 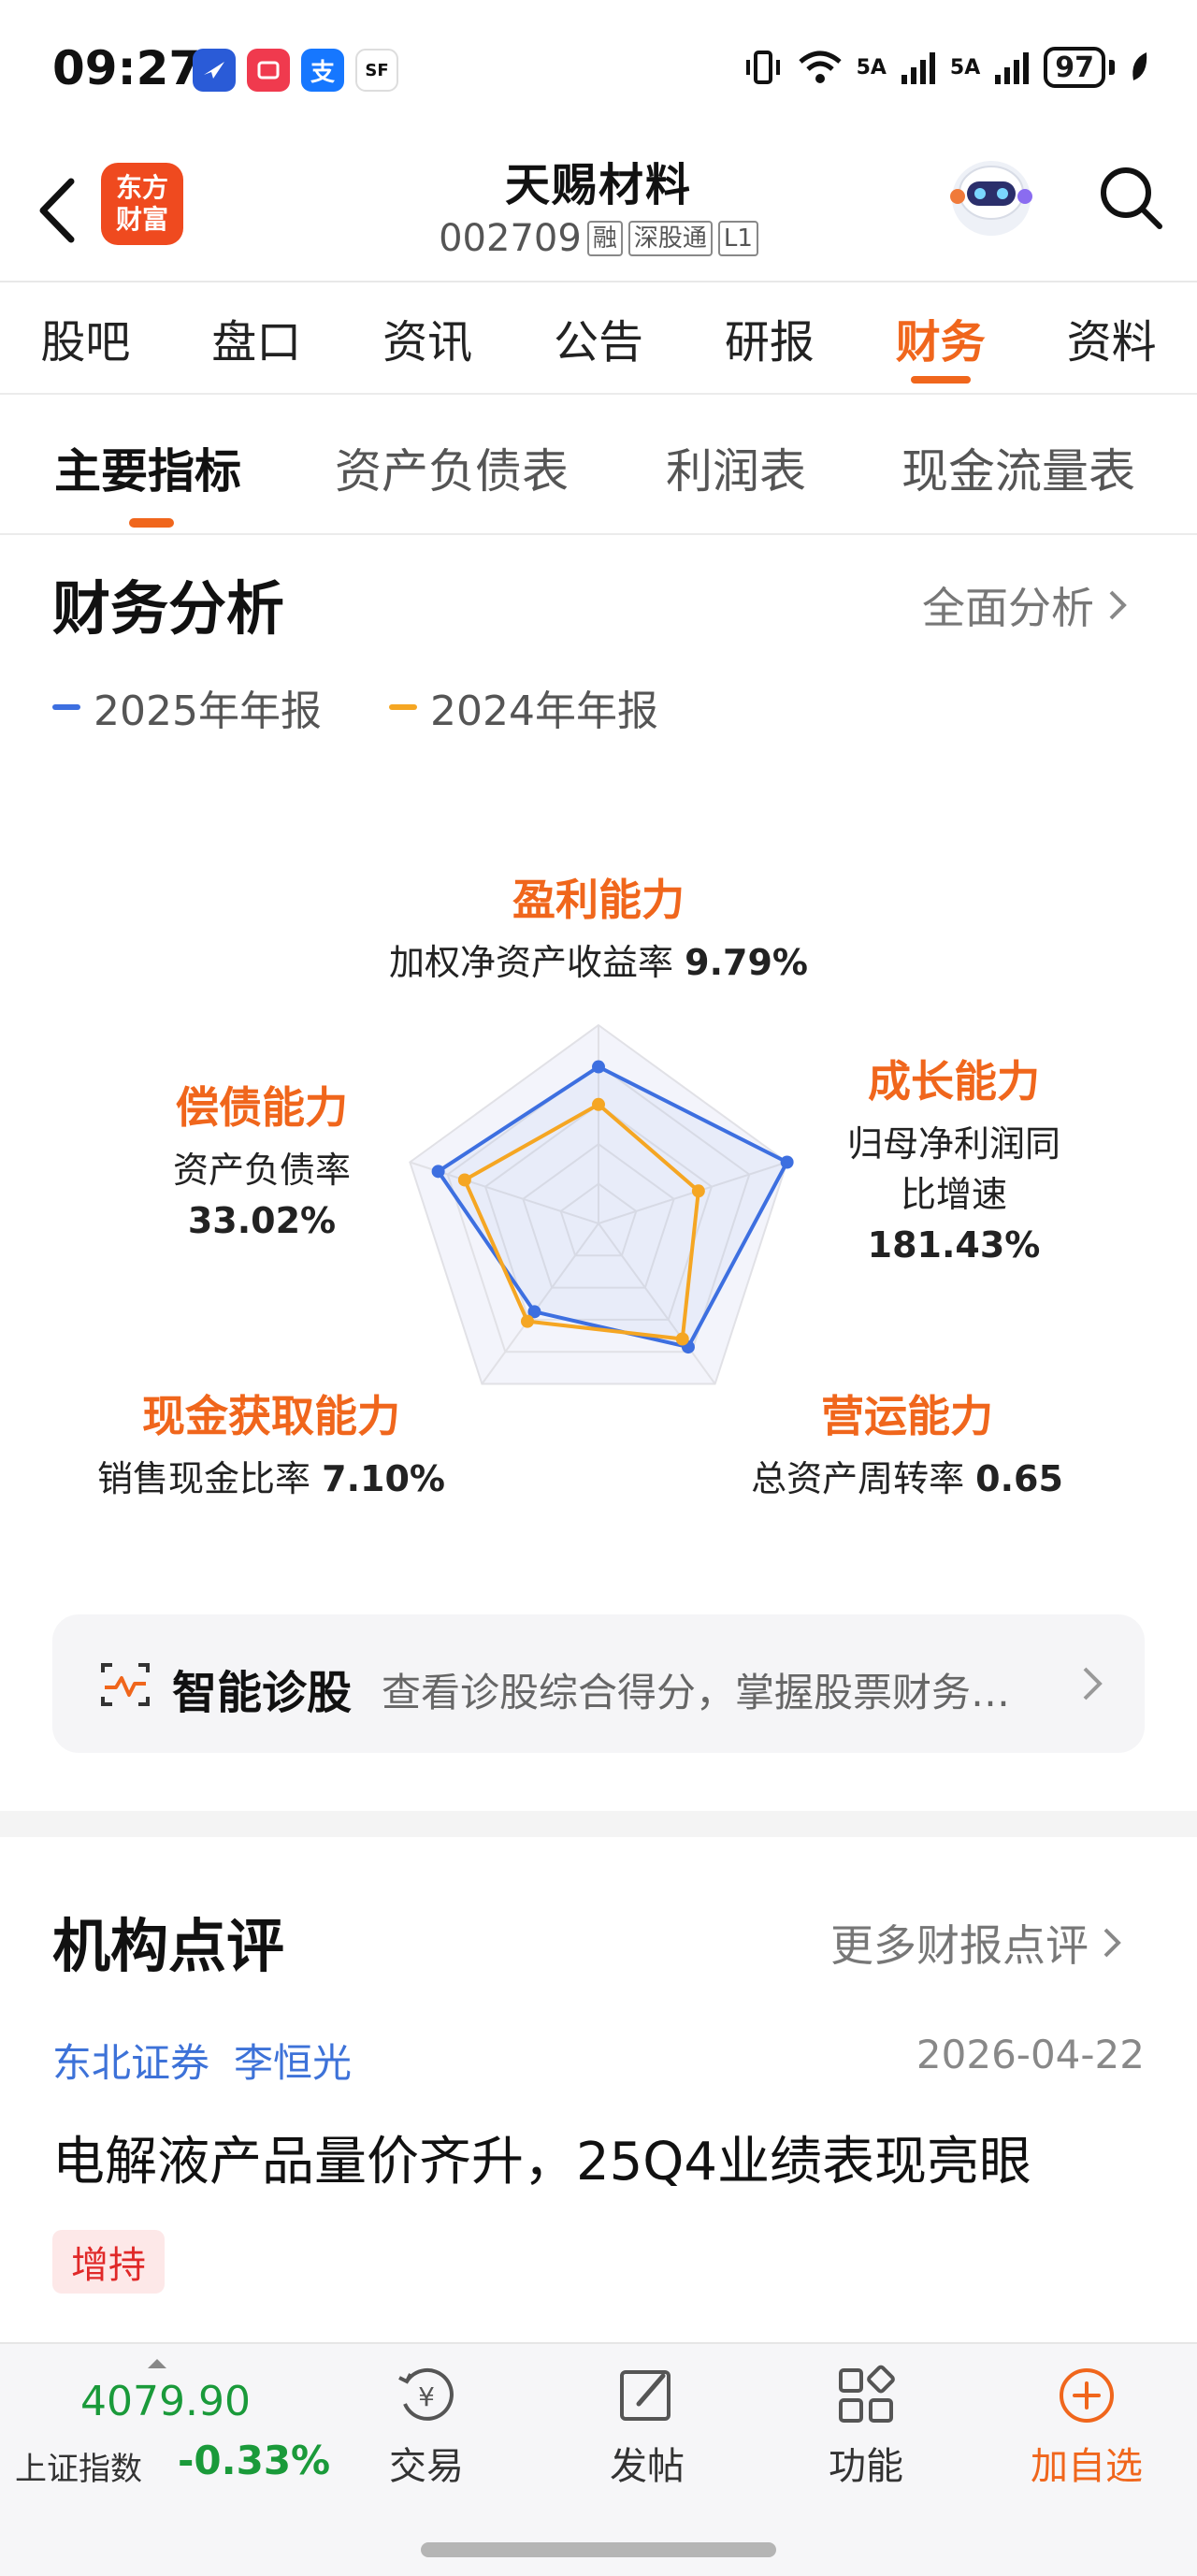 What do you see at coordinates (647, 2426) in the screenshot?
I see `post-button: 发帖` at bounding box center [647, 2426].